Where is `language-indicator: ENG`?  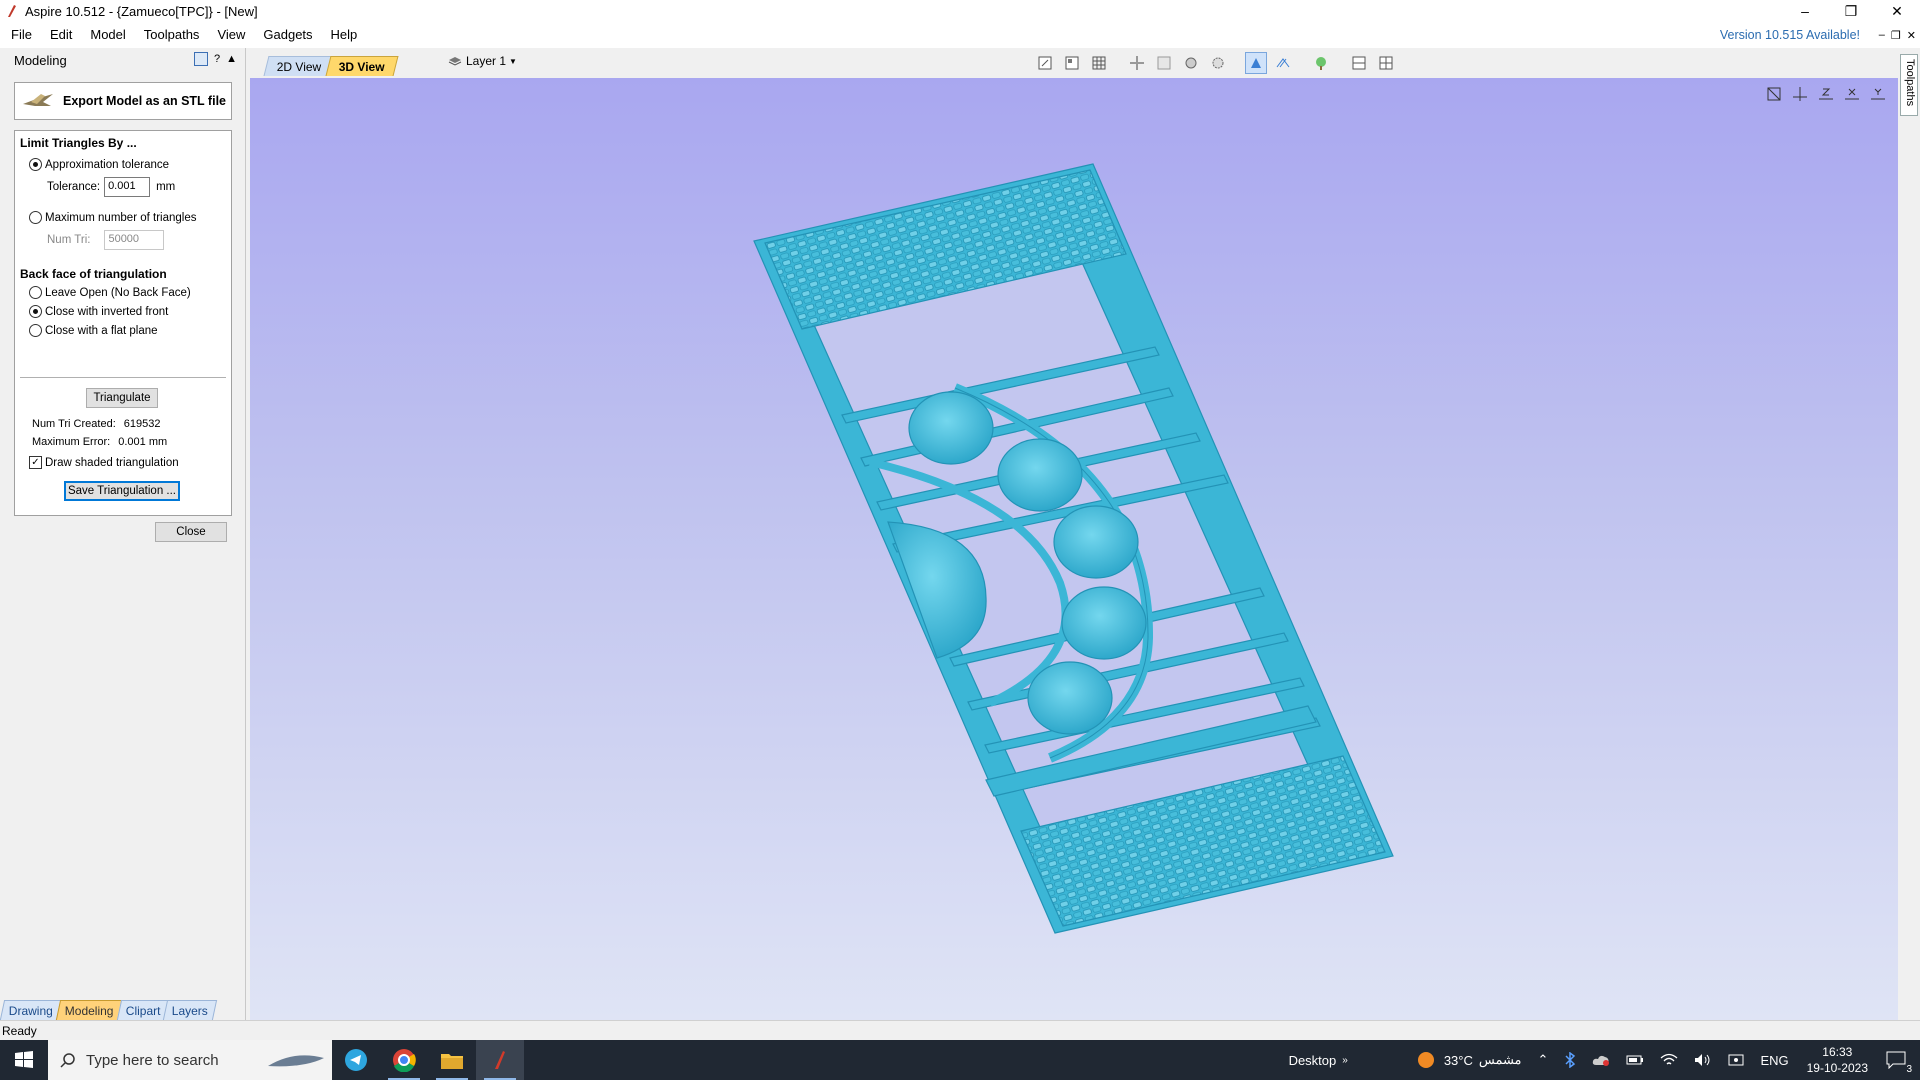
language-indicator: ENG is located at coordinates (1774, 1060).